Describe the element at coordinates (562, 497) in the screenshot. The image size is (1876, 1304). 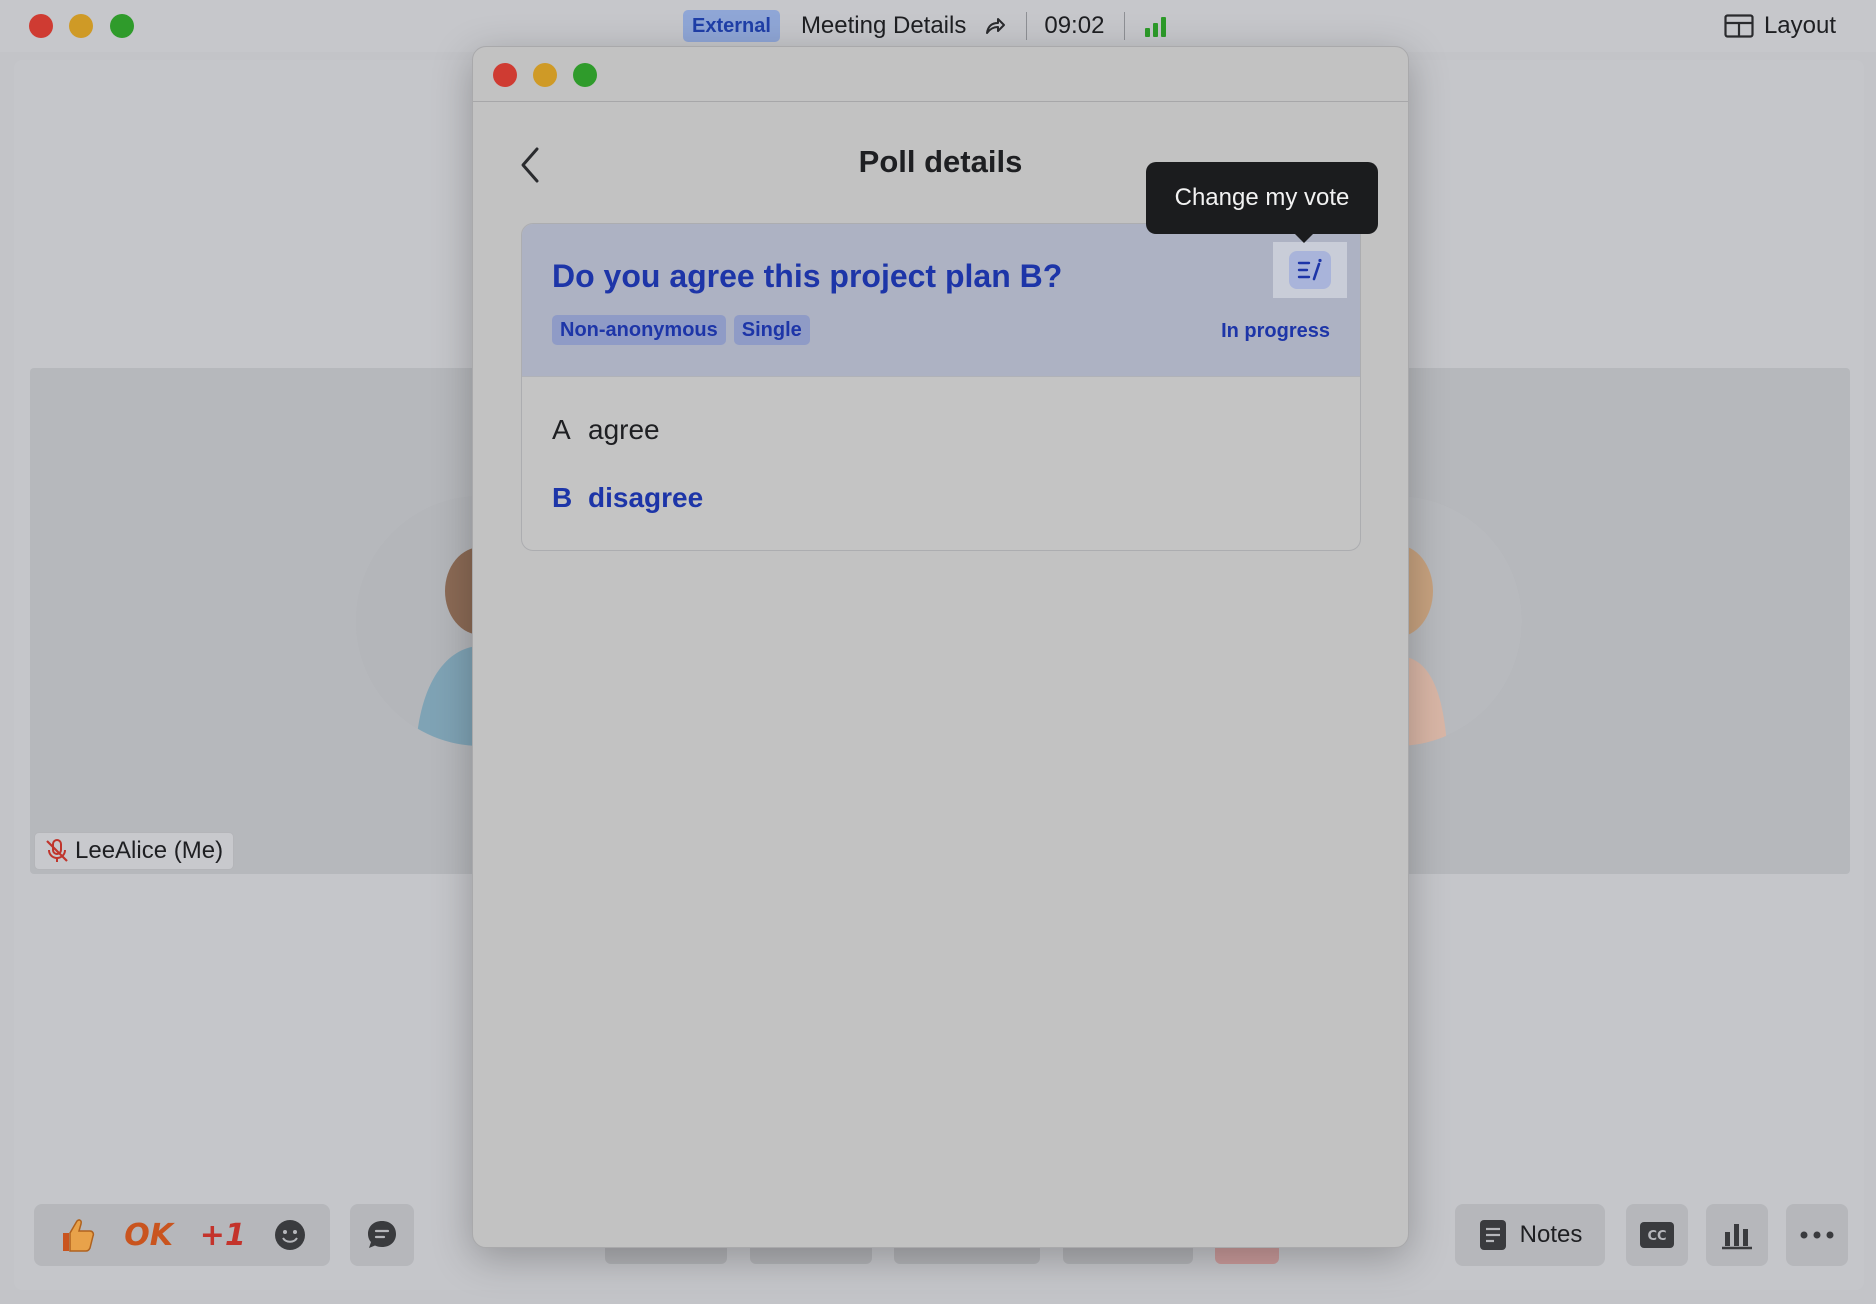
I see `option-letter: B` at that location.